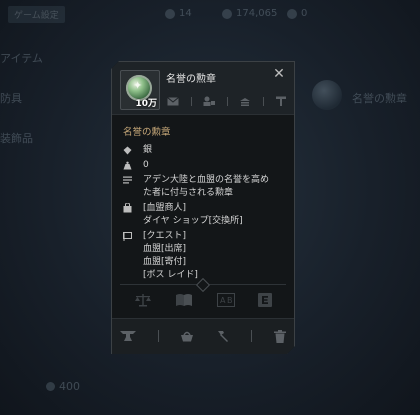 The width and height of the screenshot is (420, 415). What do you see at coordinates (165, 236) in the screenshot?
I see `source-line: [クエスト]` at bounding box center [165, 236].